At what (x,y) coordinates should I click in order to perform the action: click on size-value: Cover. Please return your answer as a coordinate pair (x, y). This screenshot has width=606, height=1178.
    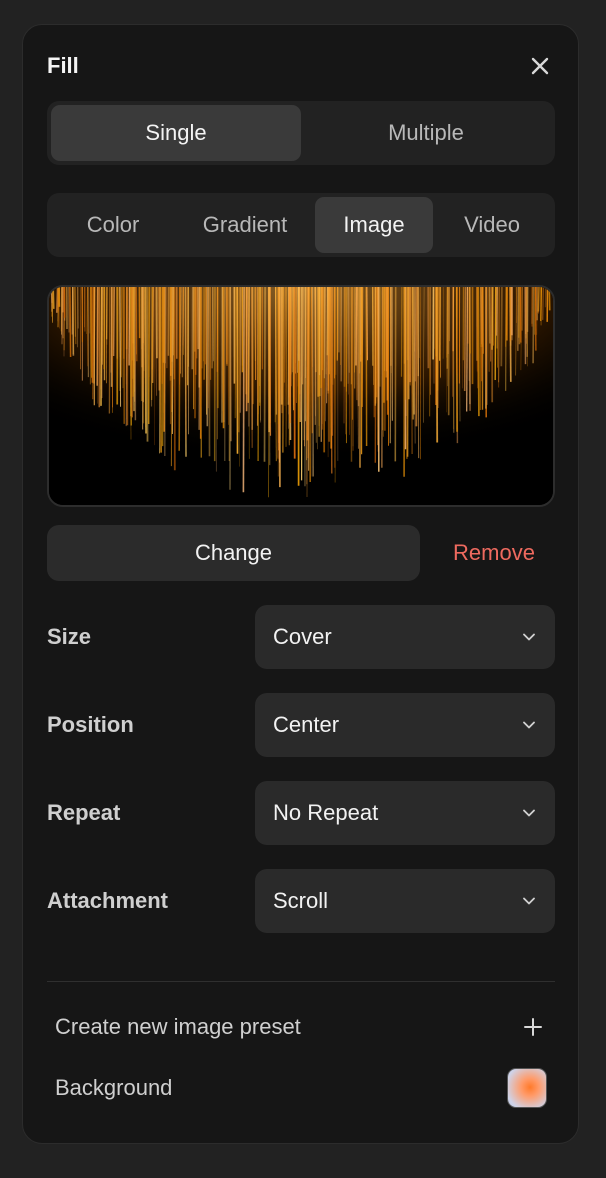
    Looking at the image, I should click on (302, 636).